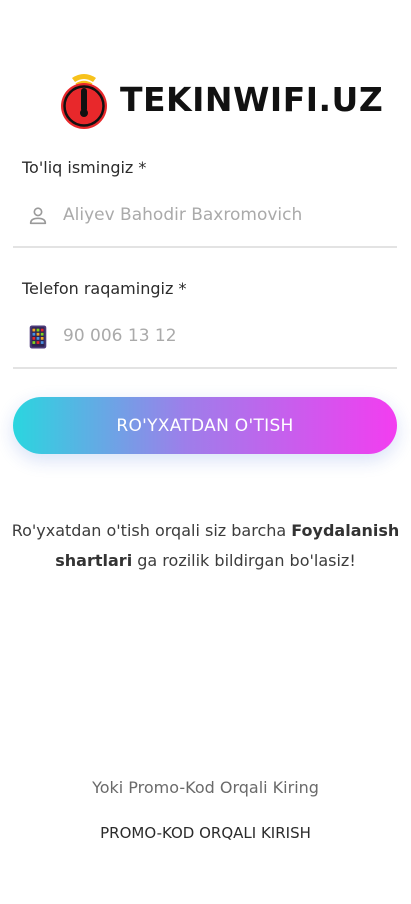 The width and height of the screenshot is (411, 904). What do you see at coordinates (104, 288) in the screenshot?
I see `phone-label: Telefon raqamingiz *` at bounding box center [104, 288].